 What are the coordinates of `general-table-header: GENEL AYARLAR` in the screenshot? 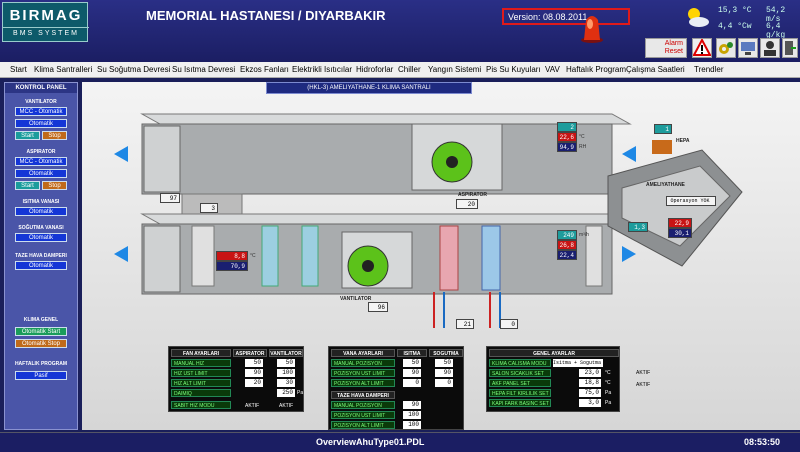 It's located at (554, 353).